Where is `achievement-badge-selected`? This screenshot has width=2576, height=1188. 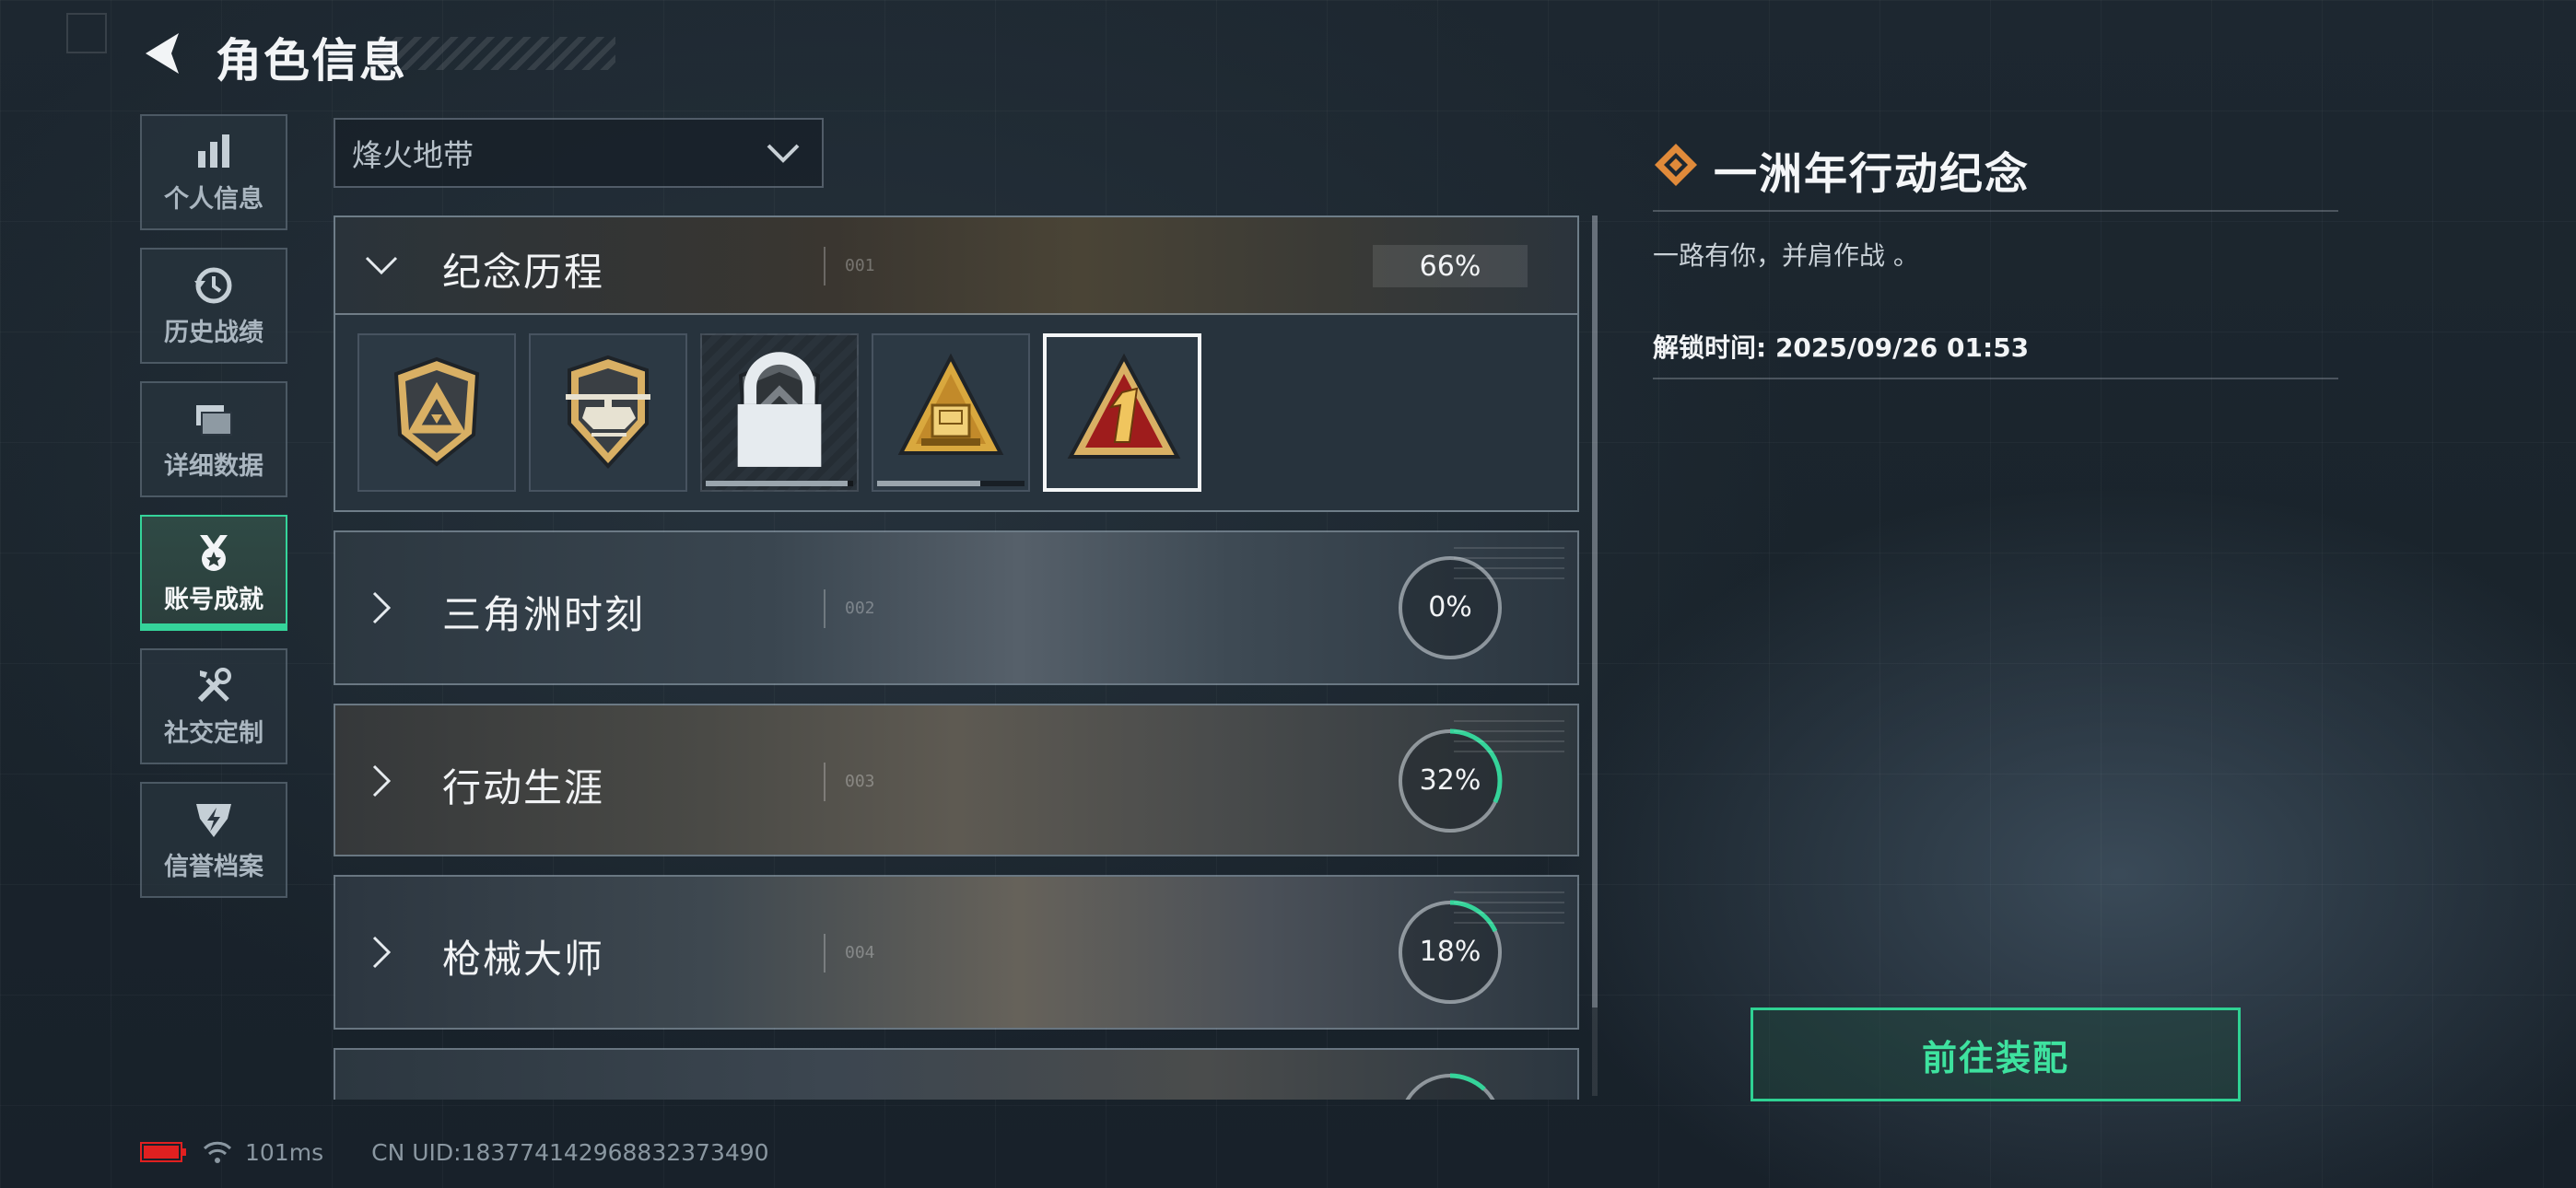 achievement-badge-selected is located at coordinates (1122, 412).